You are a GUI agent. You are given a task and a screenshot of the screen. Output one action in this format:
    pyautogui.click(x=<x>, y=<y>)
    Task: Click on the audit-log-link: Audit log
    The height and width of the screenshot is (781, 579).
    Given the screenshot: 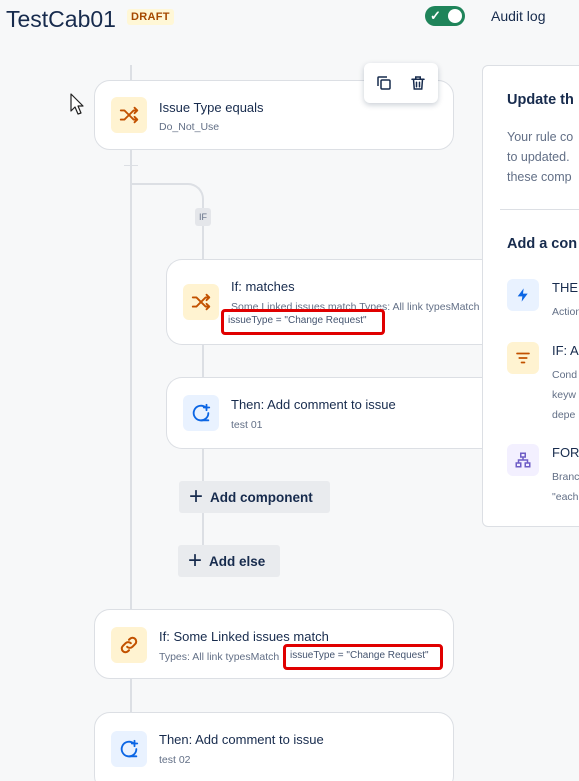 What is the action you would take?
    pyautogui.click(x=518, y=16)
    